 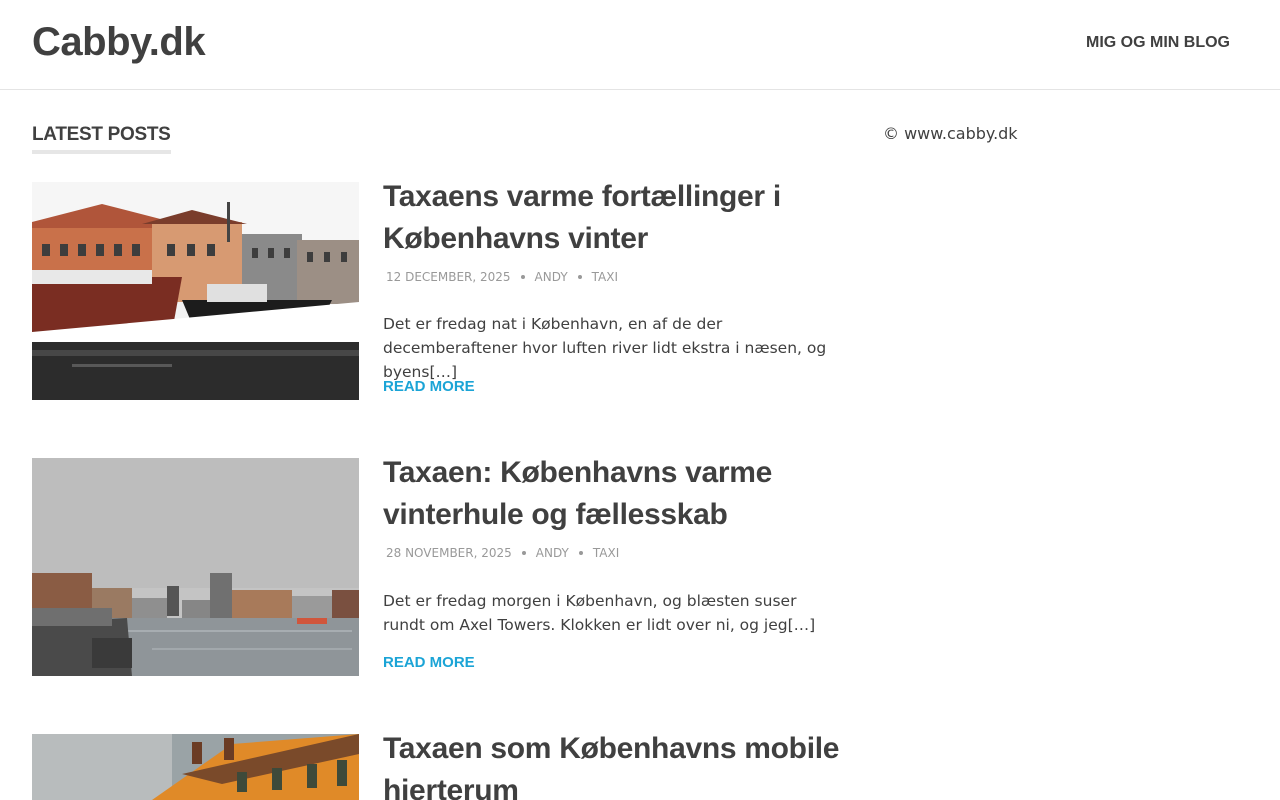 I want to click on nav-item-mig-og-min-blog: MIG OG MIN BLOG, so click(x=1158, y=43).